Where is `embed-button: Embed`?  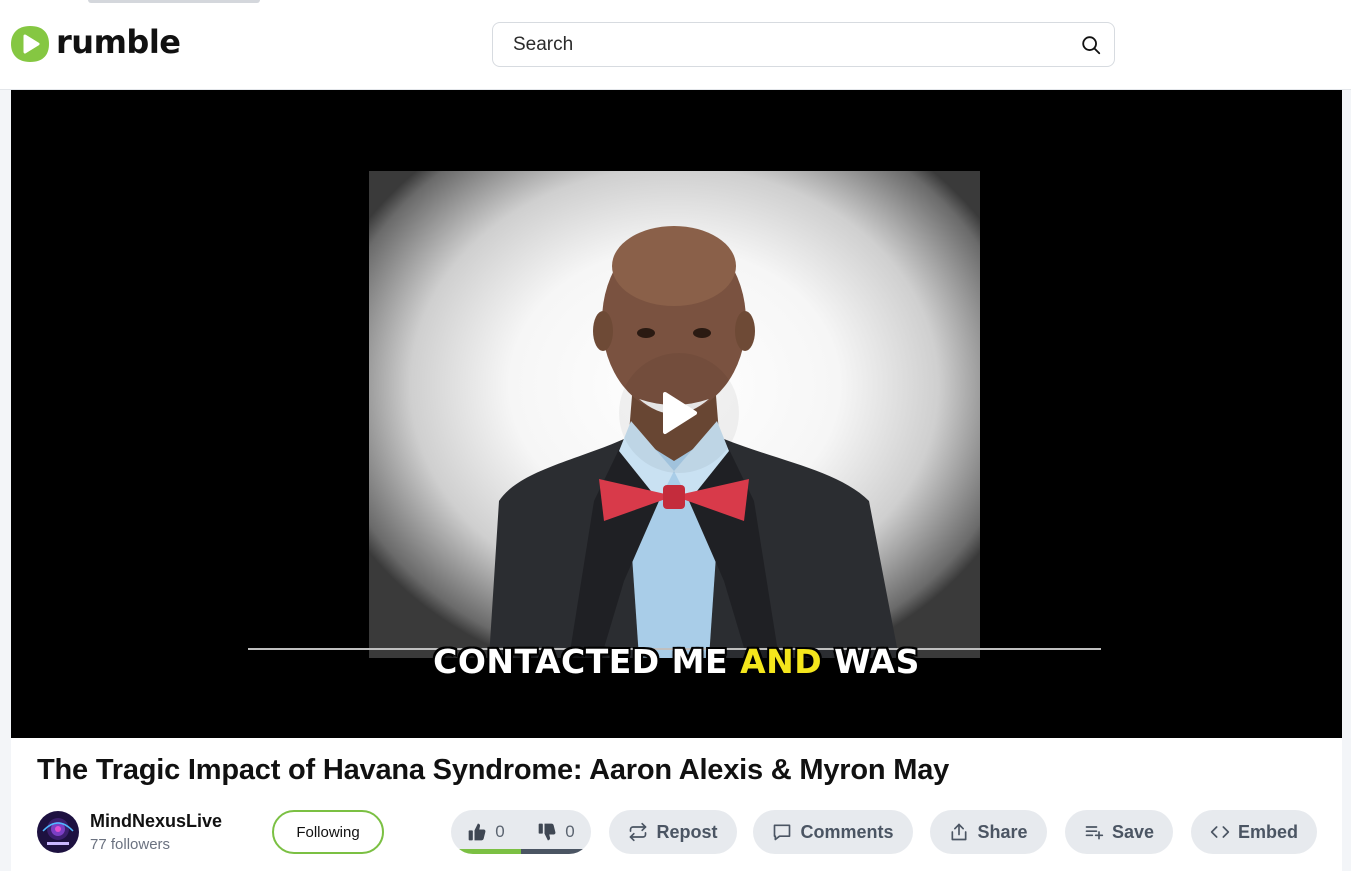
embed-button: Embed is located at coordinates (1254, 832).